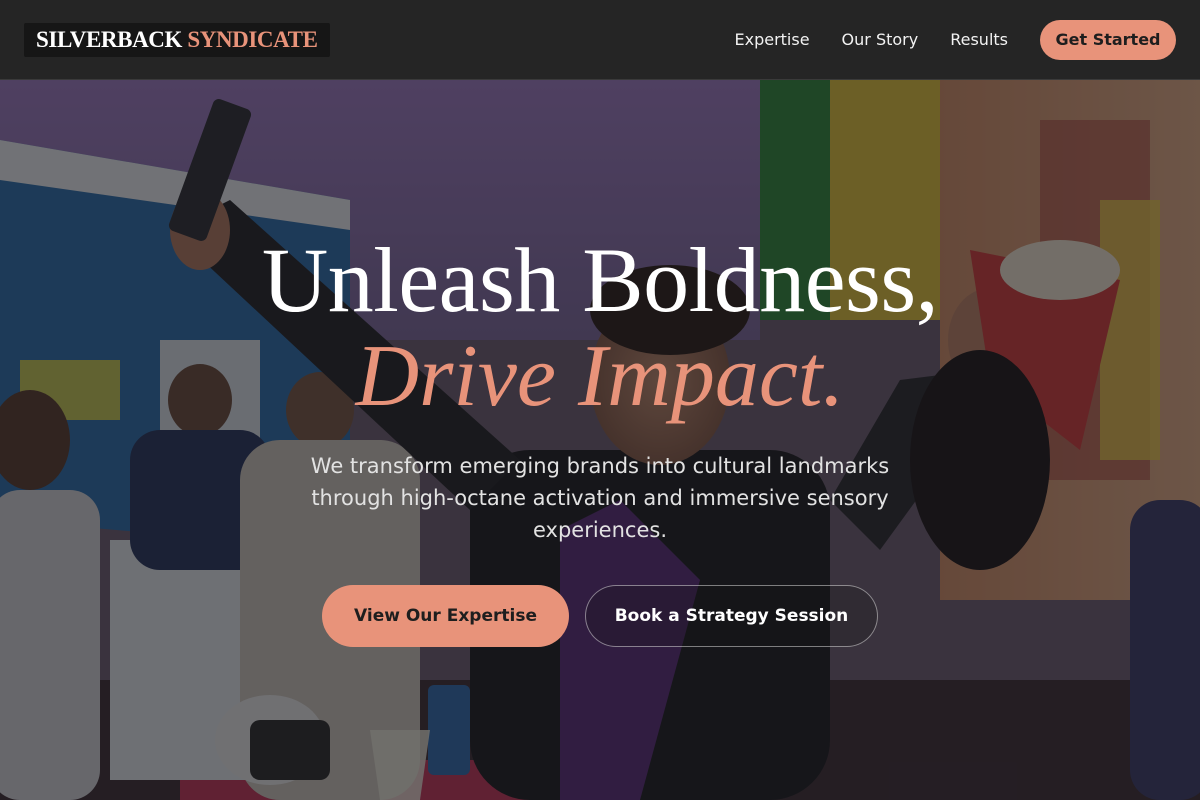 The image size is (1200, 800). What do you see at coordinates (880, 39) in the screenshot?
I see `nav-link-our-story: Our Story` at bounding box center [880, 39].